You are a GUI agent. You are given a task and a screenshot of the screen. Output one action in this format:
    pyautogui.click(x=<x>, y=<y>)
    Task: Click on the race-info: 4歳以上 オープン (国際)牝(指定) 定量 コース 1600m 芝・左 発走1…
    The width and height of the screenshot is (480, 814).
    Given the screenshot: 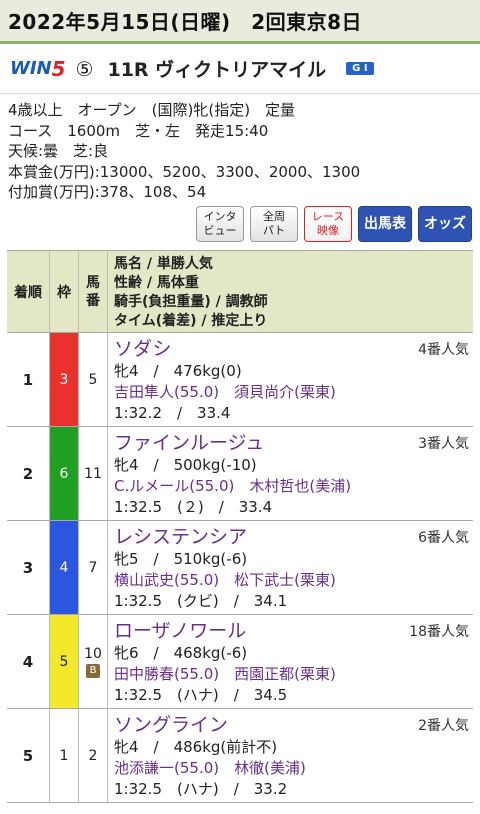 What is the action you would take?
    pyautogui.click(x=240, y=148)
    